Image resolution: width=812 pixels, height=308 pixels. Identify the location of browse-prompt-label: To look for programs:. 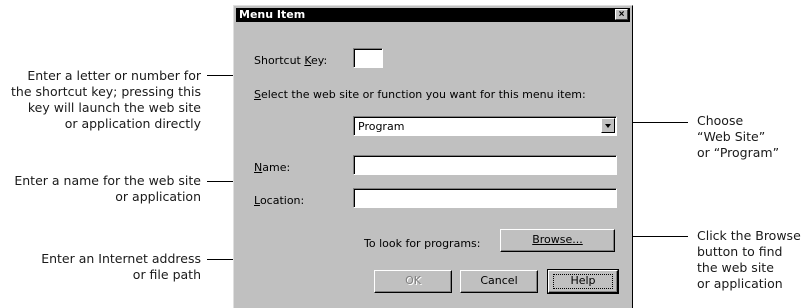
(422, 243).